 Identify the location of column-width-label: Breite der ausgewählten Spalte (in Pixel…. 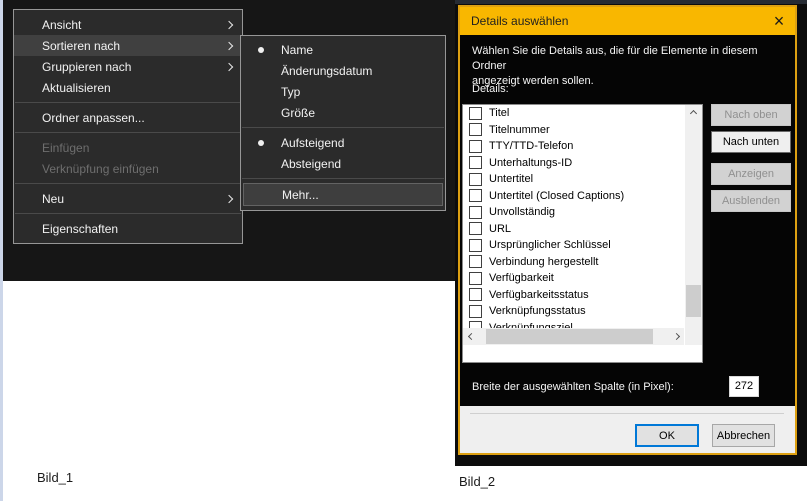
(573, 387).